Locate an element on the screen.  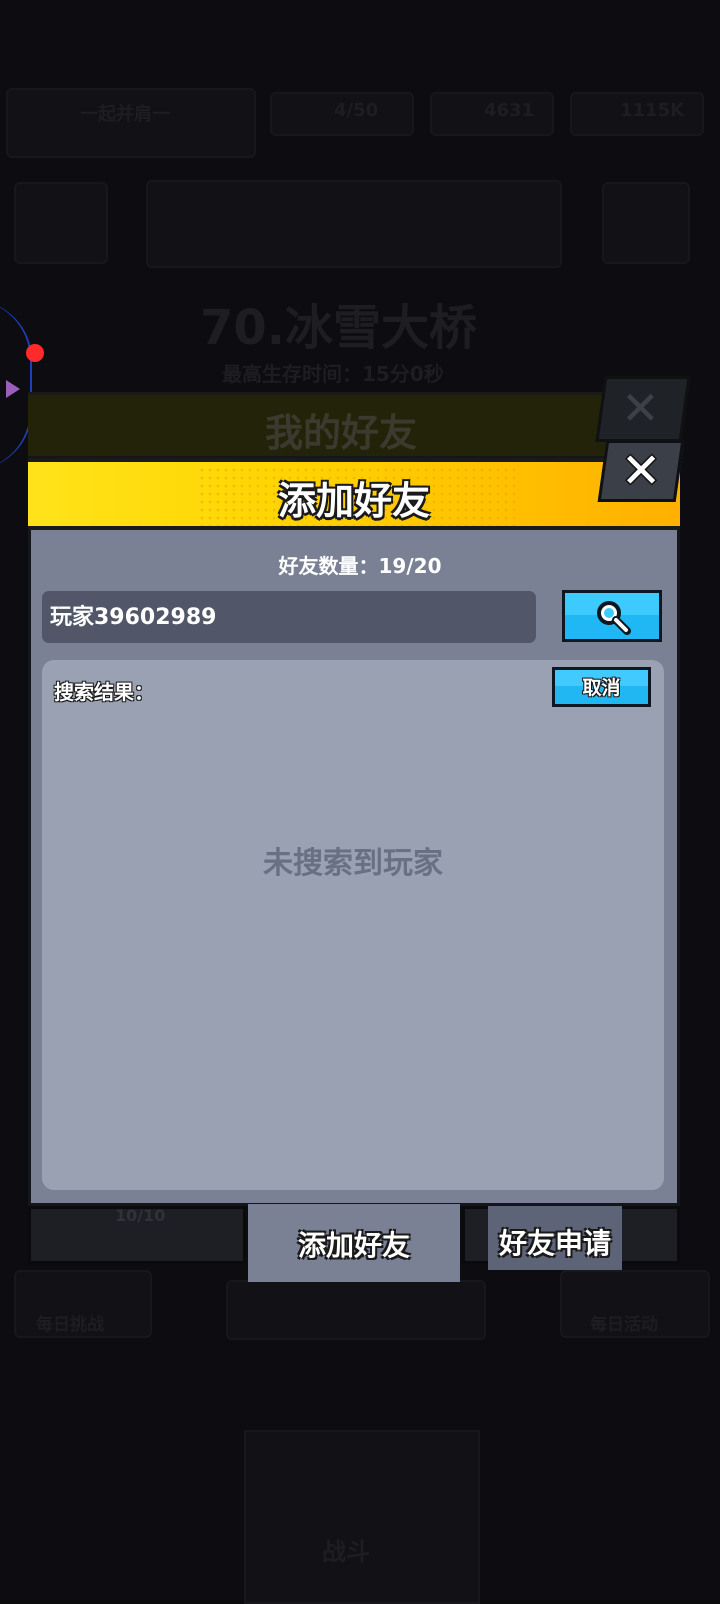
expand-arrow-icon is located at coordinates (13, 389).